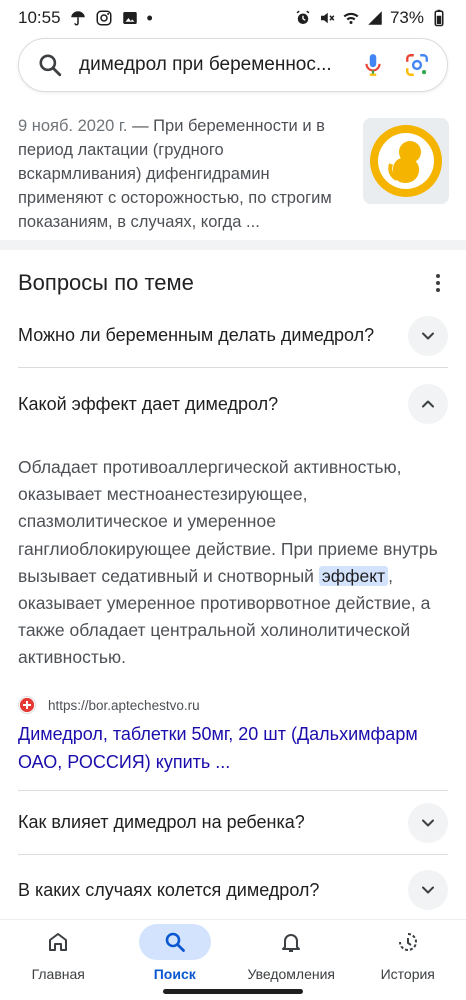 The height and width of the screenshot is (1000, 466). Describe the element at coordinates (130, 18) in the screenshot. I see `gallery-icon` at that location.